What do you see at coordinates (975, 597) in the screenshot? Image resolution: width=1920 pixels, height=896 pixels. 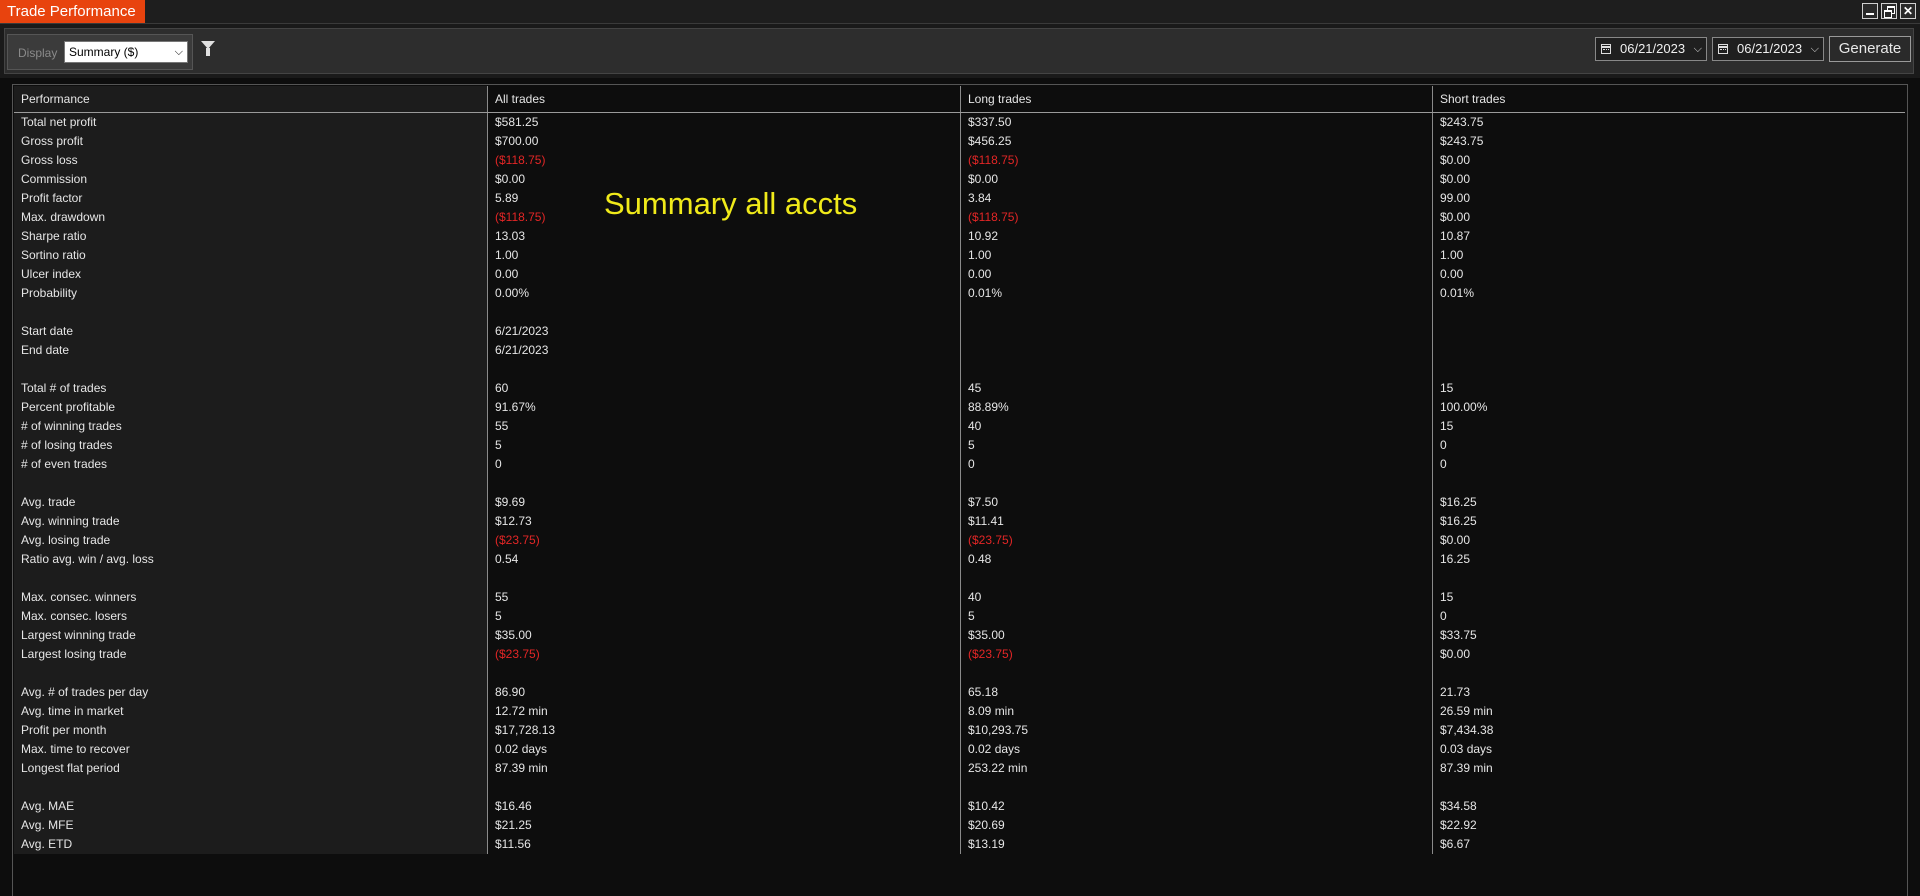 I see `row-value: 40` at bounding box center [975, 597].